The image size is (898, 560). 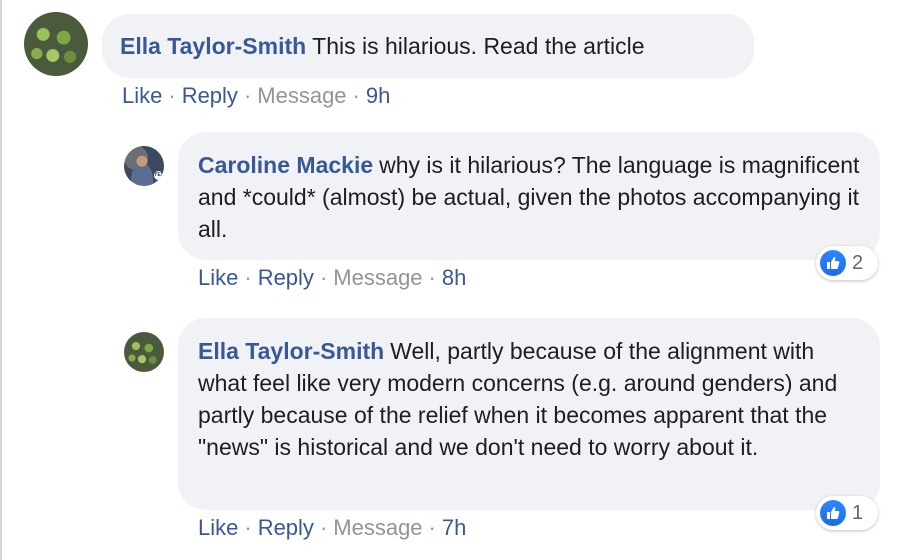 I want to click on thread-divider, so click(x=1, y=280).